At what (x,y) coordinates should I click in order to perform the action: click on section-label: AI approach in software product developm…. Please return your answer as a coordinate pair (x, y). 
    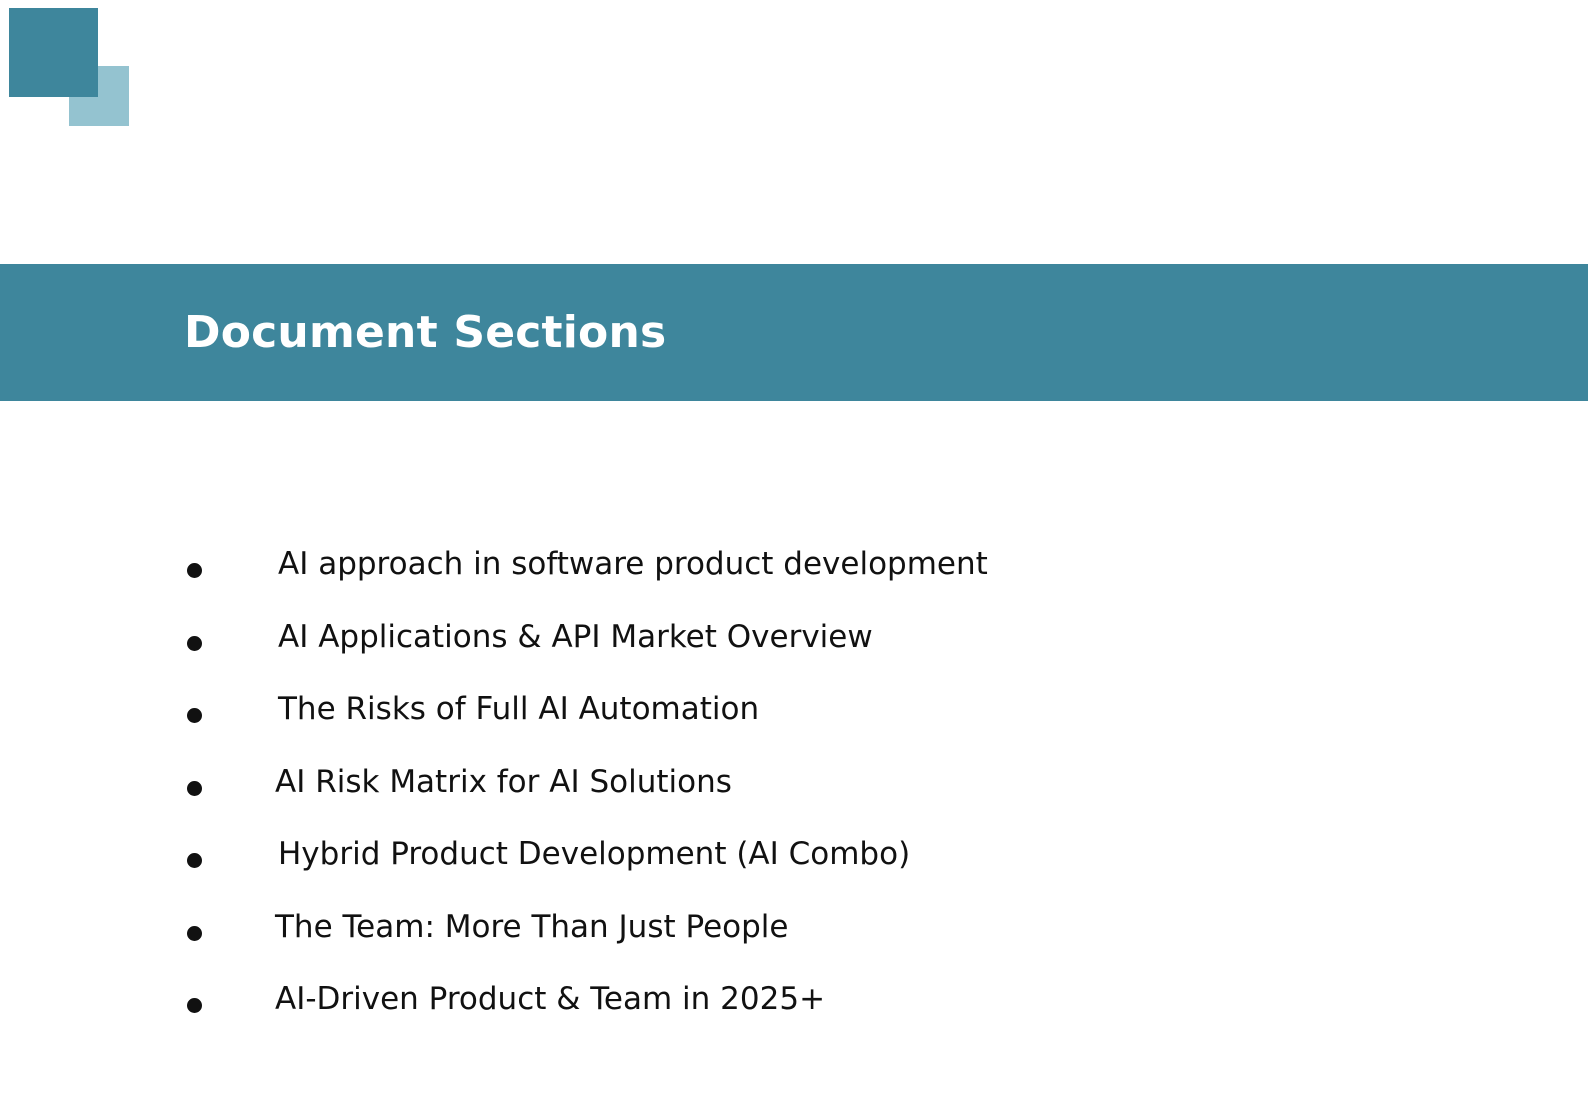
    Looking at the image, I should click on (633, 564).